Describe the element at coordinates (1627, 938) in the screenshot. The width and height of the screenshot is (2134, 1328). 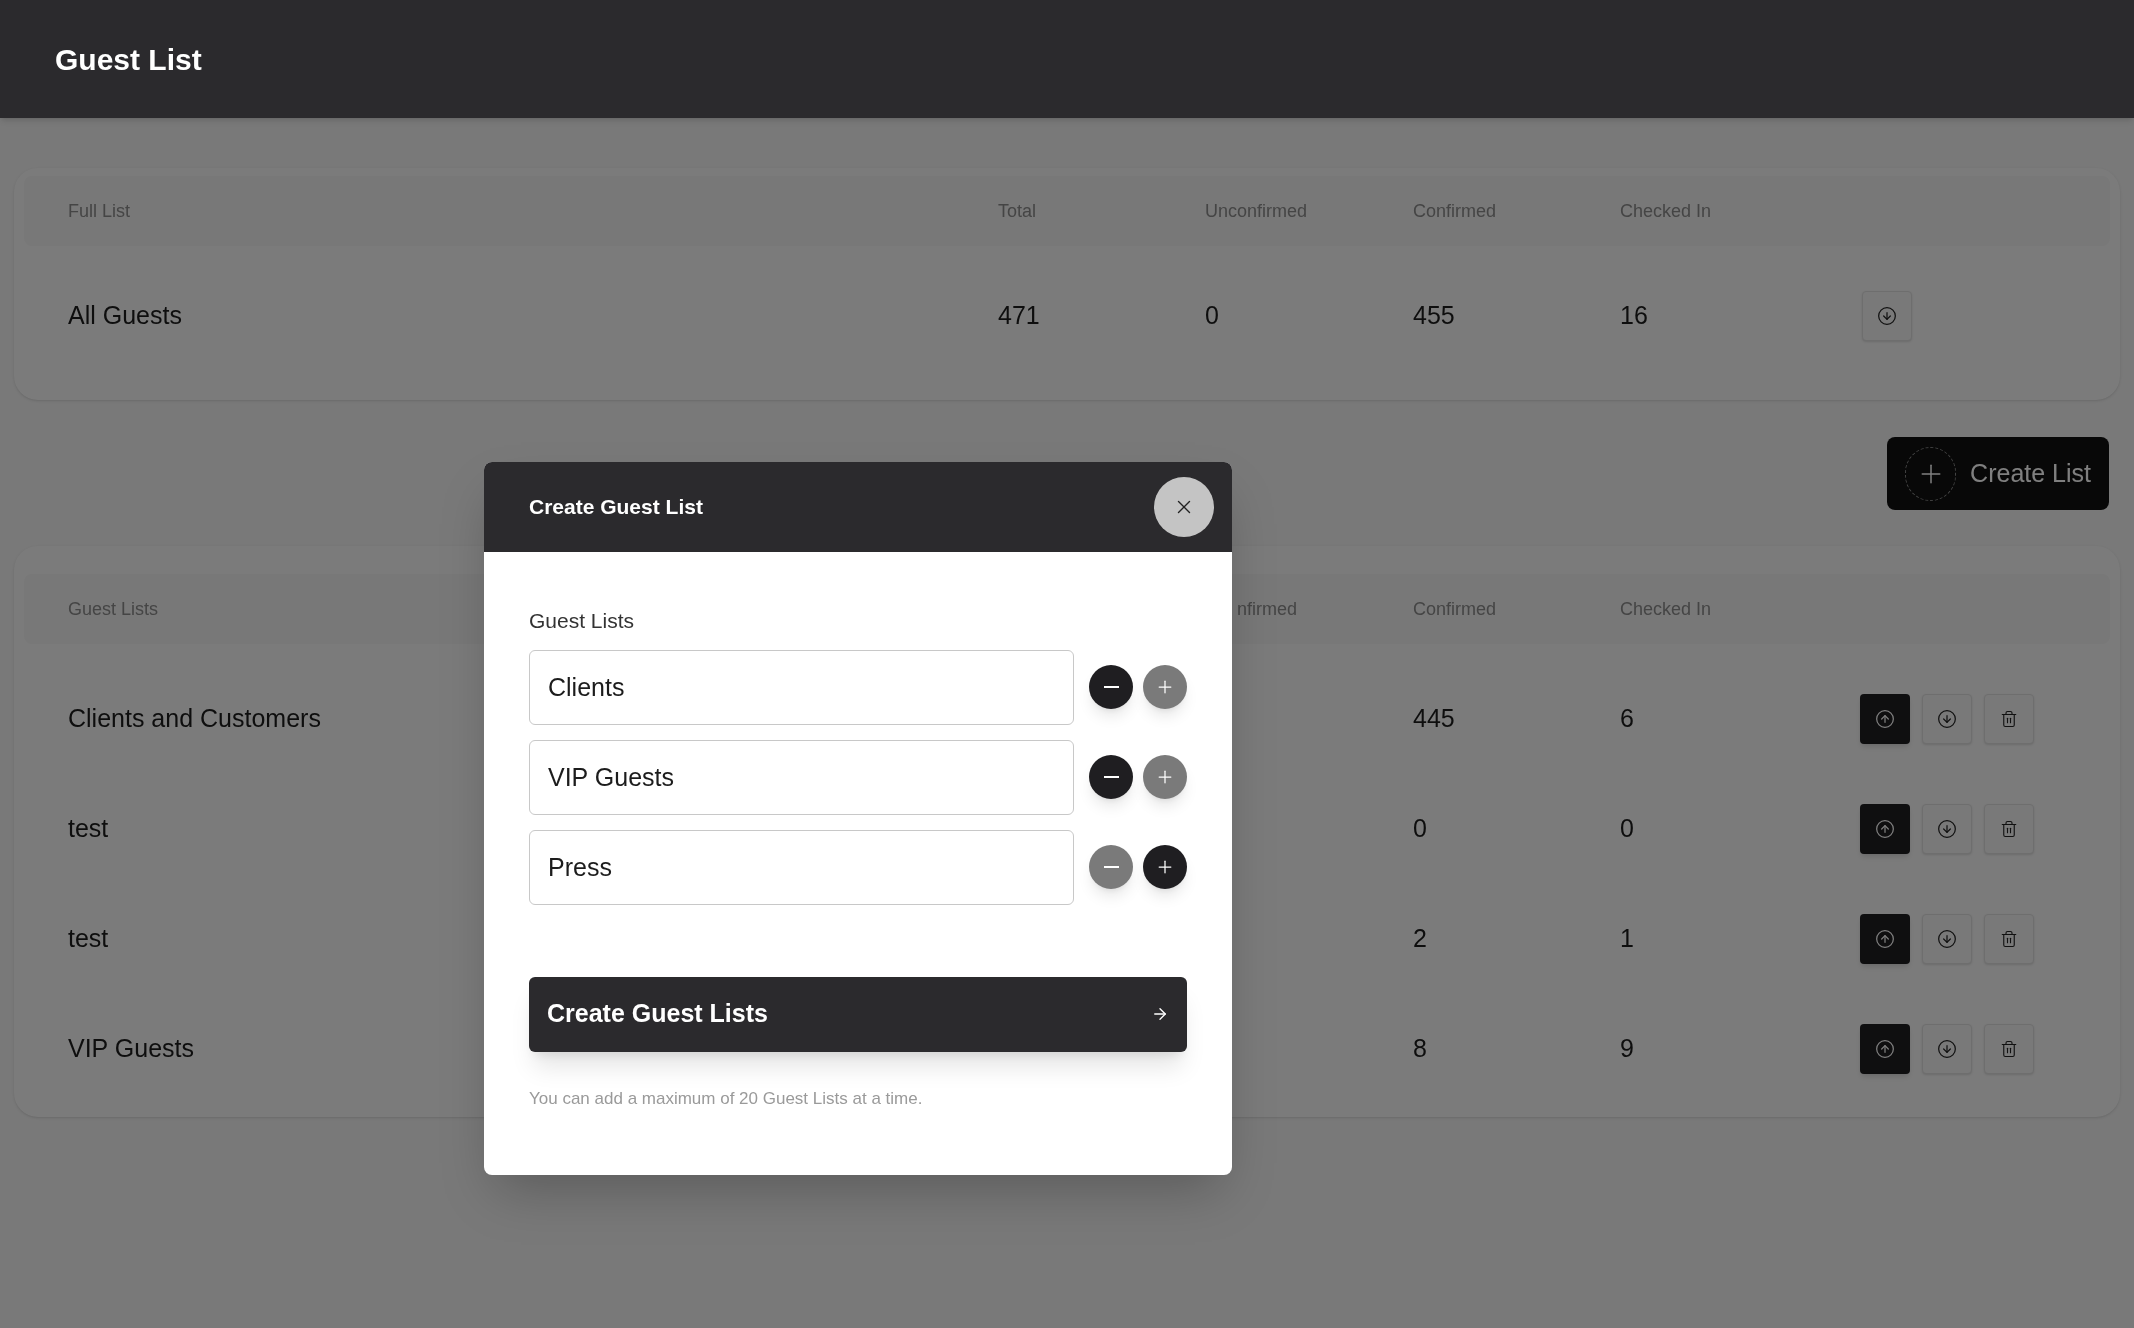
I see `table-cell: 1` at that location.